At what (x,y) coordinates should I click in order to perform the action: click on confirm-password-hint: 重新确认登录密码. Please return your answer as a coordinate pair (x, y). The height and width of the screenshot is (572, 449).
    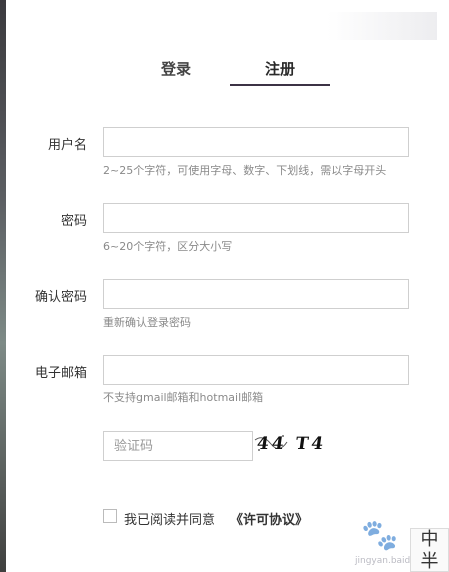
    Looking at the image, I should click on (147, 322).